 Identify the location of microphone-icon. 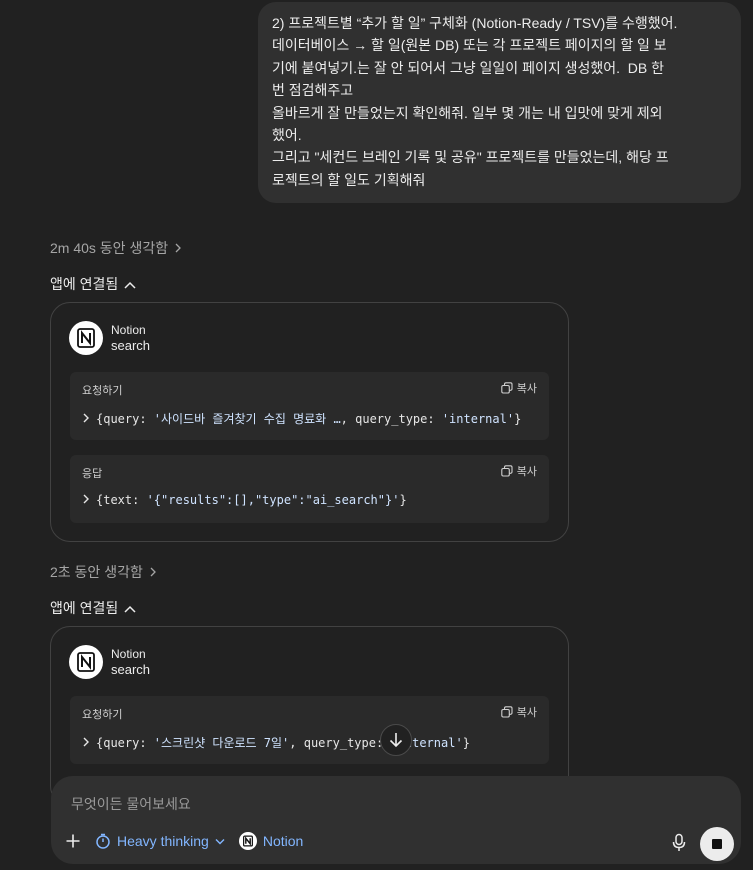
(679, 842).